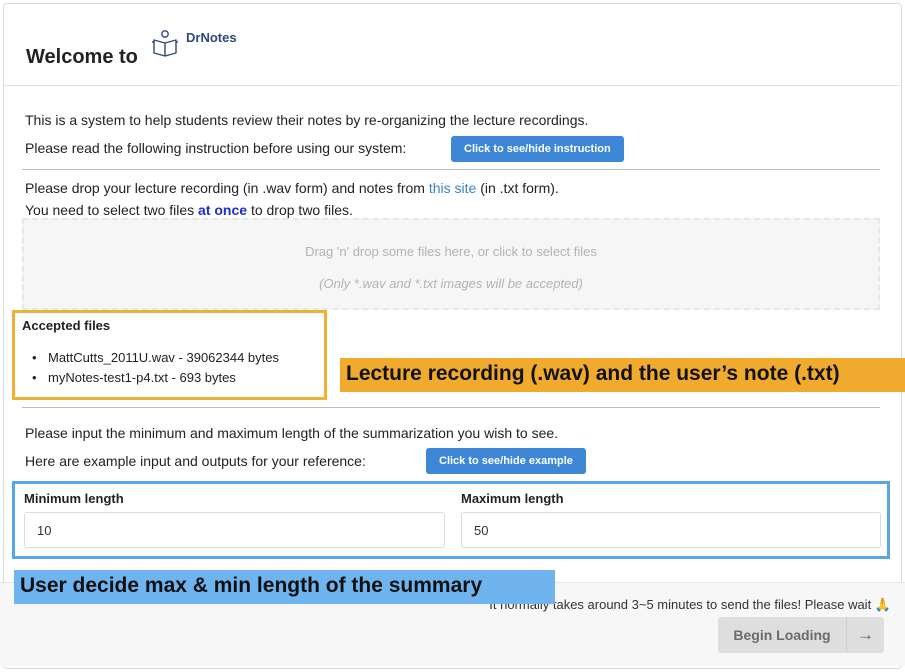 The image size is (905, 672). I want to click on begin-loading-label: Begin Loading, so click(782, 635).